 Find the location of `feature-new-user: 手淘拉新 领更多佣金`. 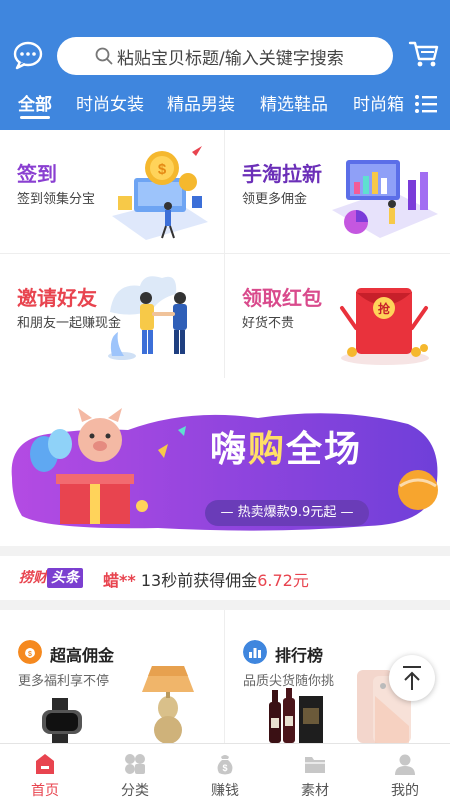

feature-new-user: 手淘拉新 领更多佣金 is located at coordinates (337, 192).